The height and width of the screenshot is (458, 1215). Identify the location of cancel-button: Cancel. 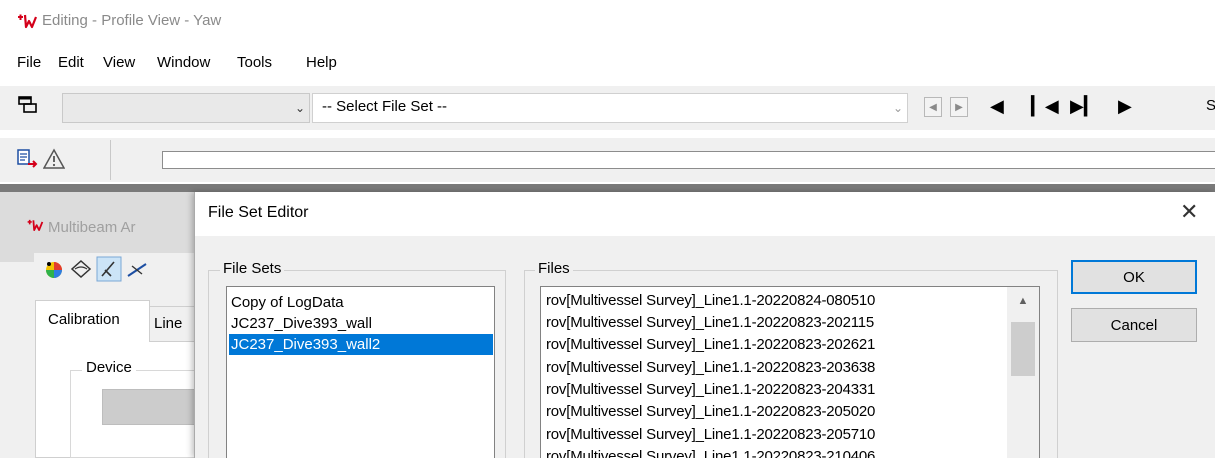
(1134, 325).